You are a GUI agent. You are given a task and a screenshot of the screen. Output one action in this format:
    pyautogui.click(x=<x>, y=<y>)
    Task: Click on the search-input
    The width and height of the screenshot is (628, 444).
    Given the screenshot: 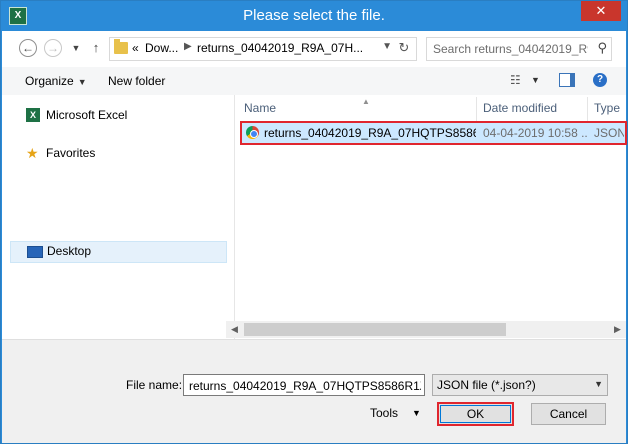 What is the action you would take?
    pyautogui.click(x=510, y=49)
    